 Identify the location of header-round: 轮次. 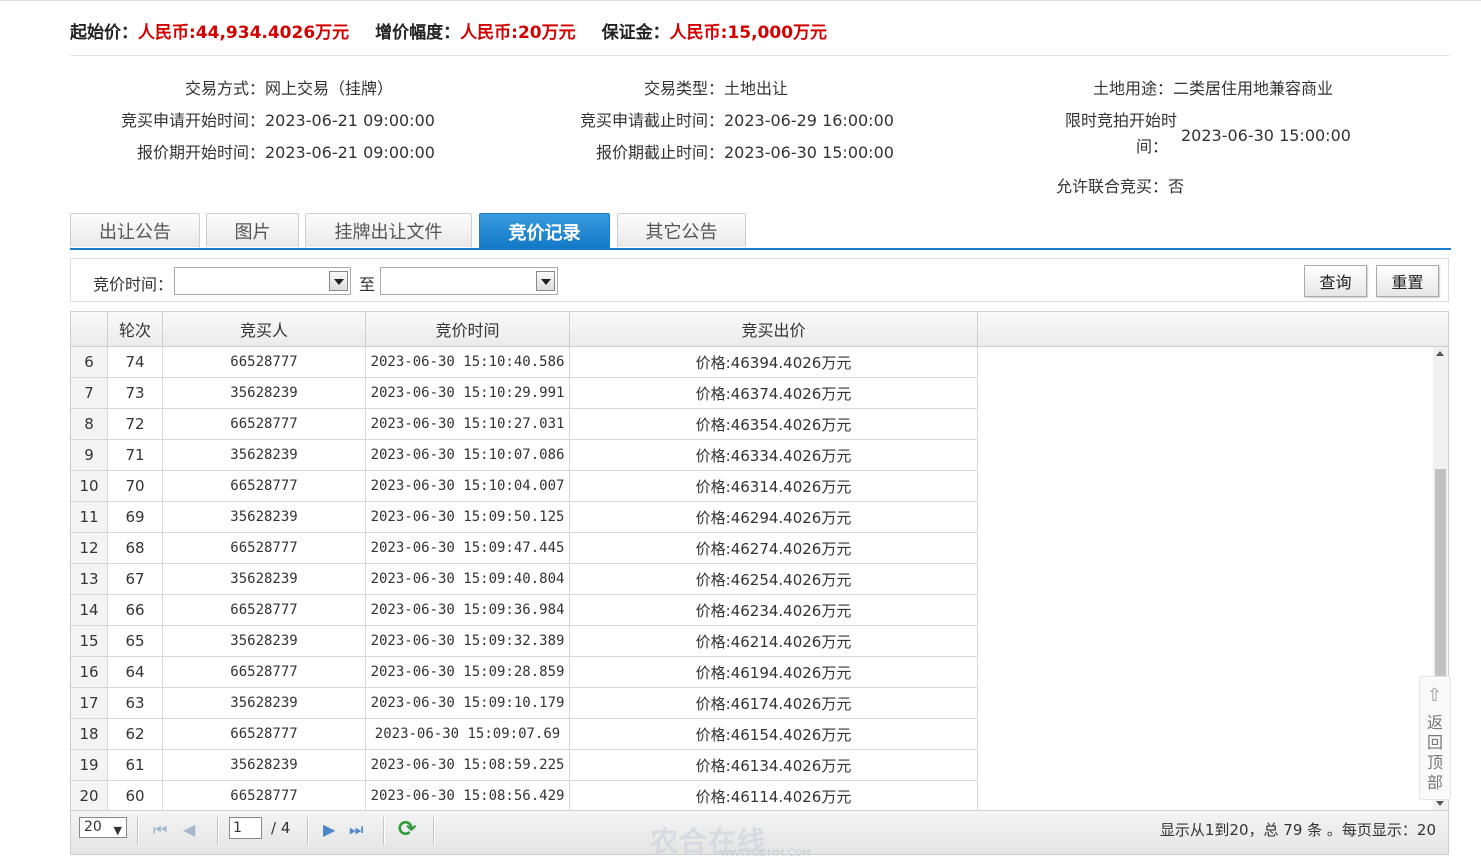
(135, 329).